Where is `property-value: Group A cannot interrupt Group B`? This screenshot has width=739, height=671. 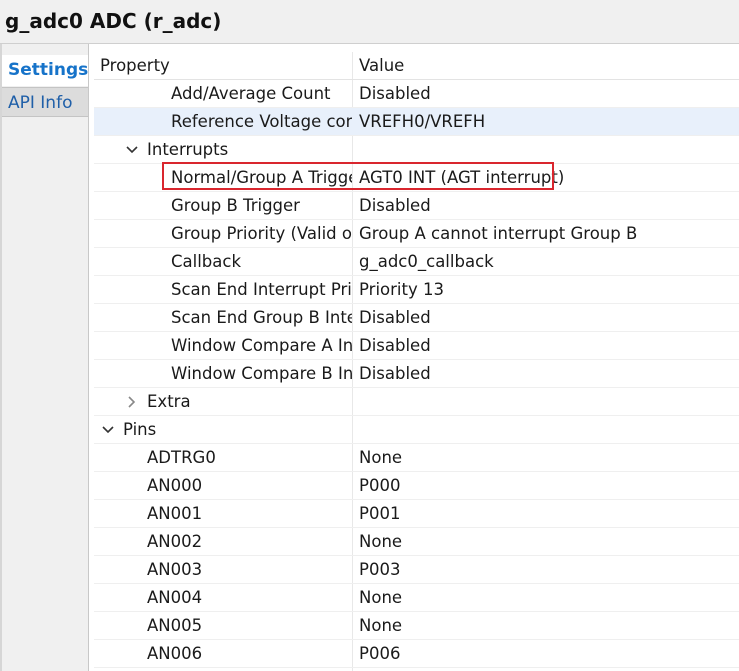 property-value: Group A cannot interrupt Group B is located at coordinates (498, 233).